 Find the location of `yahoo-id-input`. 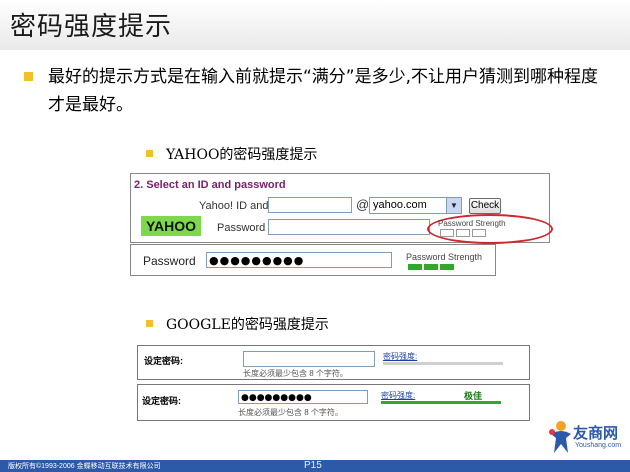

yahoo-id-input is located at coordinates (310, 205).